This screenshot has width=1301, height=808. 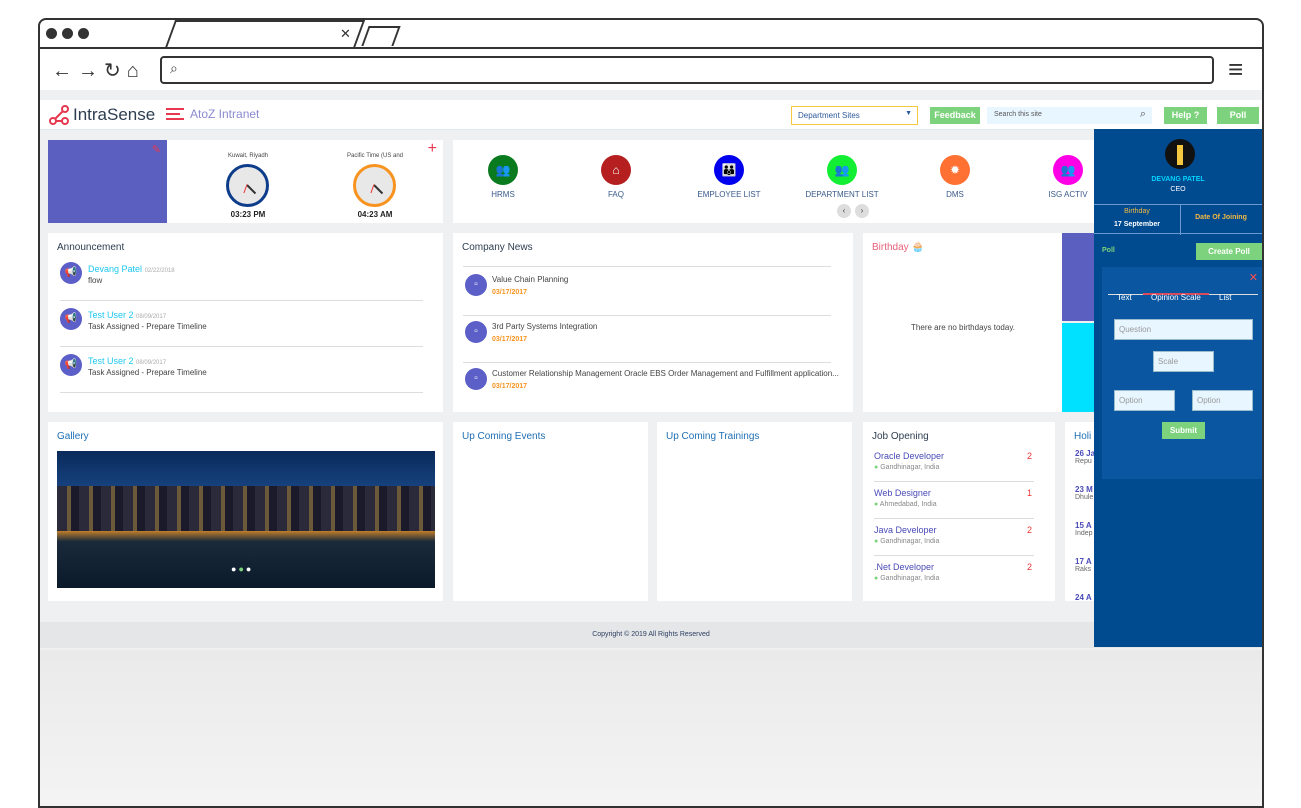 What do you see at coordinates (1238, 115) in the screenshot?
I see `poll-button: Poll` at bounding box center [1238, 115].